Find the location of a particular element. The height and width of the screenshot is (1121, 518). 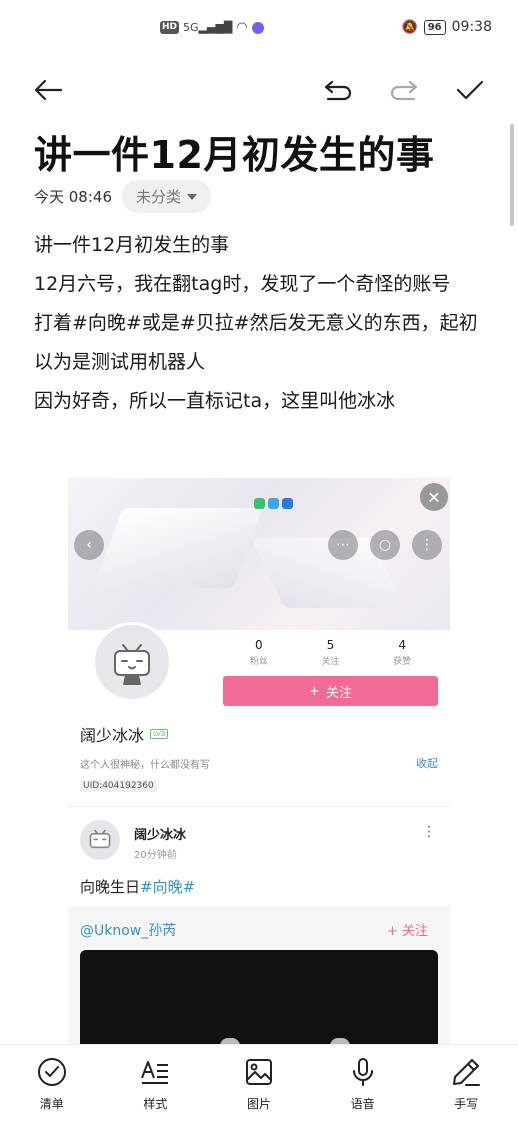

status-bar: HD 5G▂▄▆█ ◠ 🔕 96 09:38 is located at coordinates (259, 29).